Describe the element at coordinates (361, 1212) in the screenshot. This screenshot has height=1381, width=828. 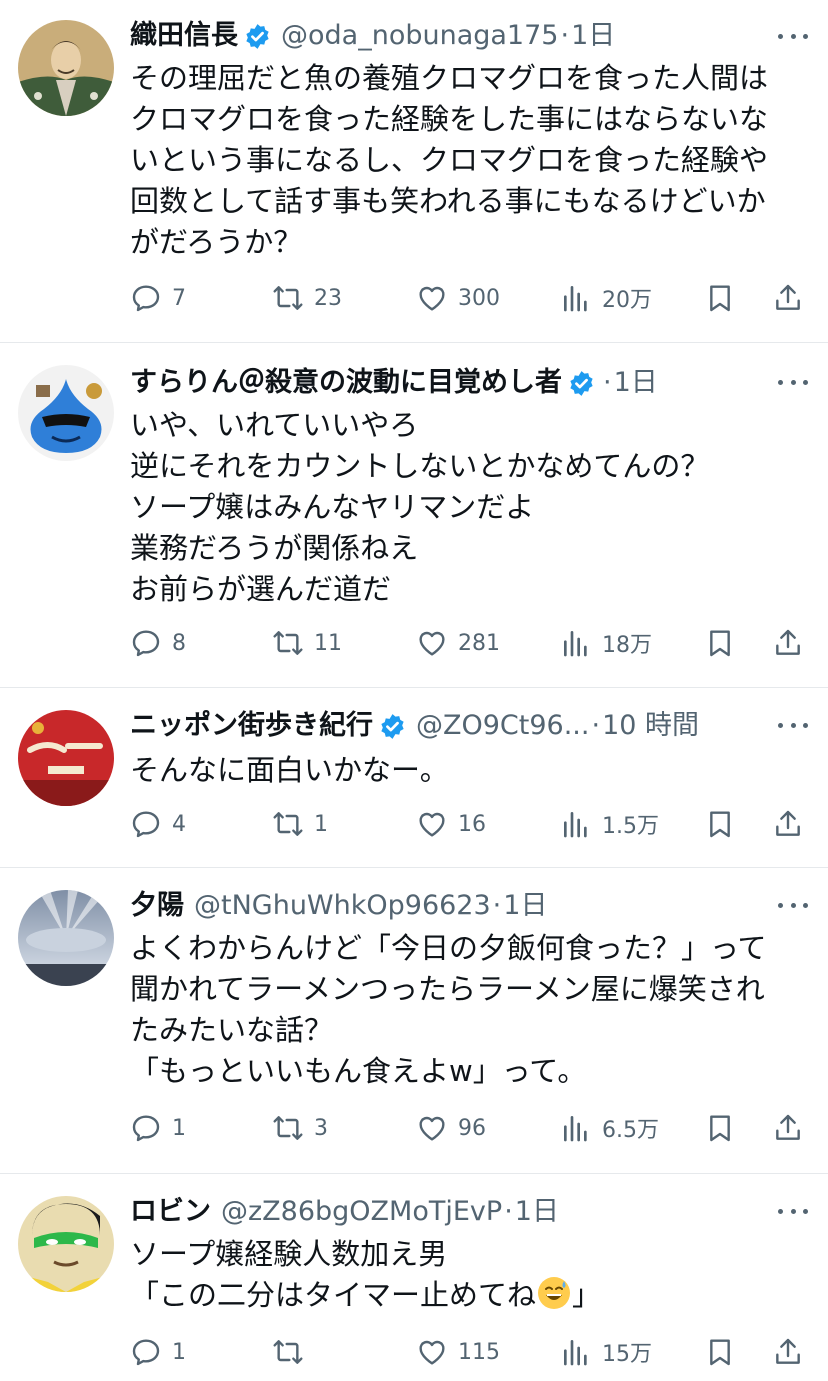
I see `user-handle: @zZ86bgOZMoTjEvP` at that location.